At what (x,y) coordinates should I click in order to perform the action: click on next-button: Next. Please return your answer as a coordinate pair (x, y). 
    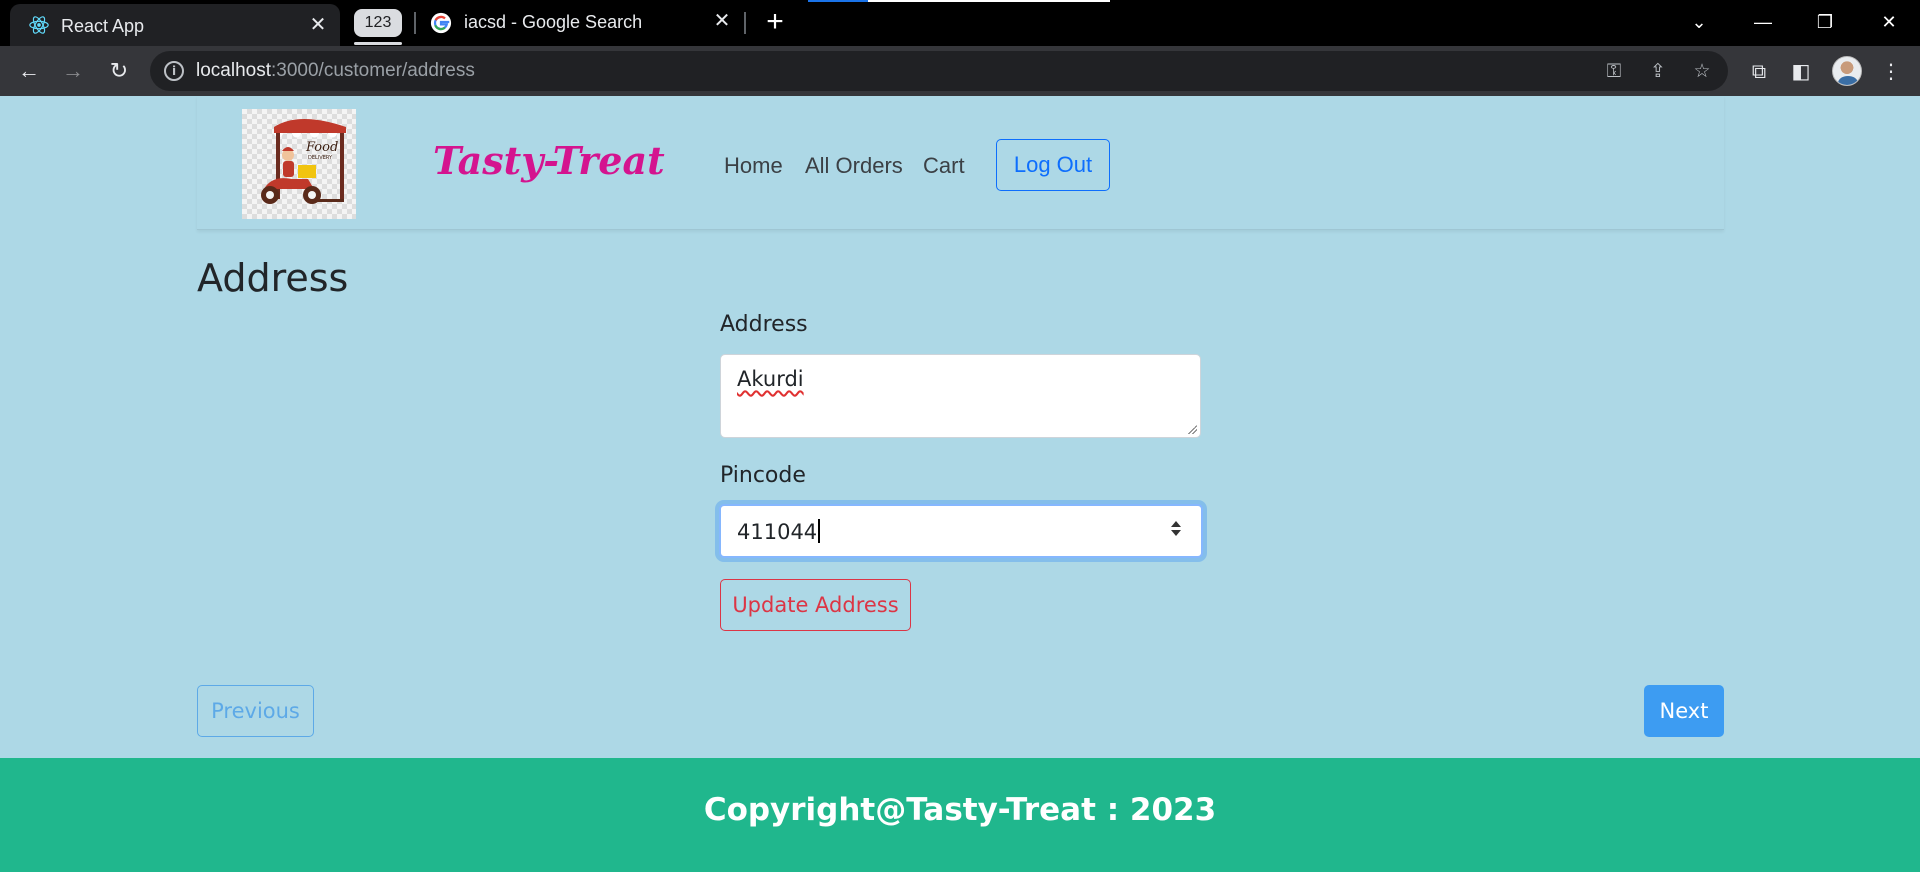
    Looking at the image, I should click on (1684, 711).